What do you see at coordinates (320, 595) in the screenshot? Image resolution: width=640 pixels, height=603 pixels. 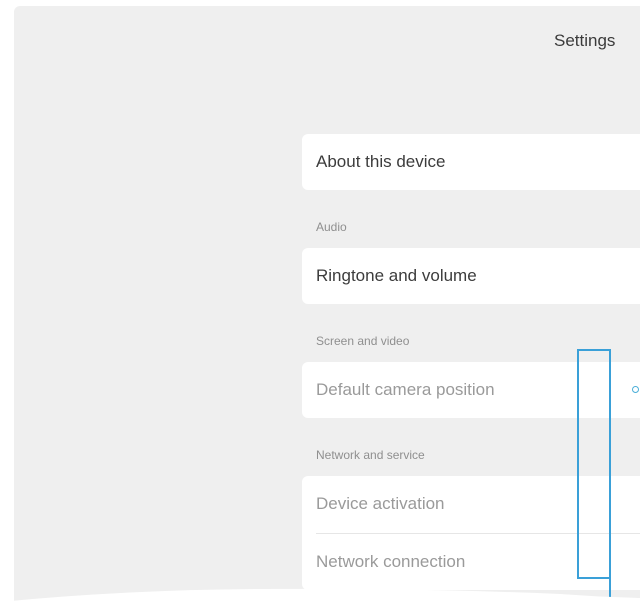 I see `bottom-wave-decoration` at bounding box center [320, 595].